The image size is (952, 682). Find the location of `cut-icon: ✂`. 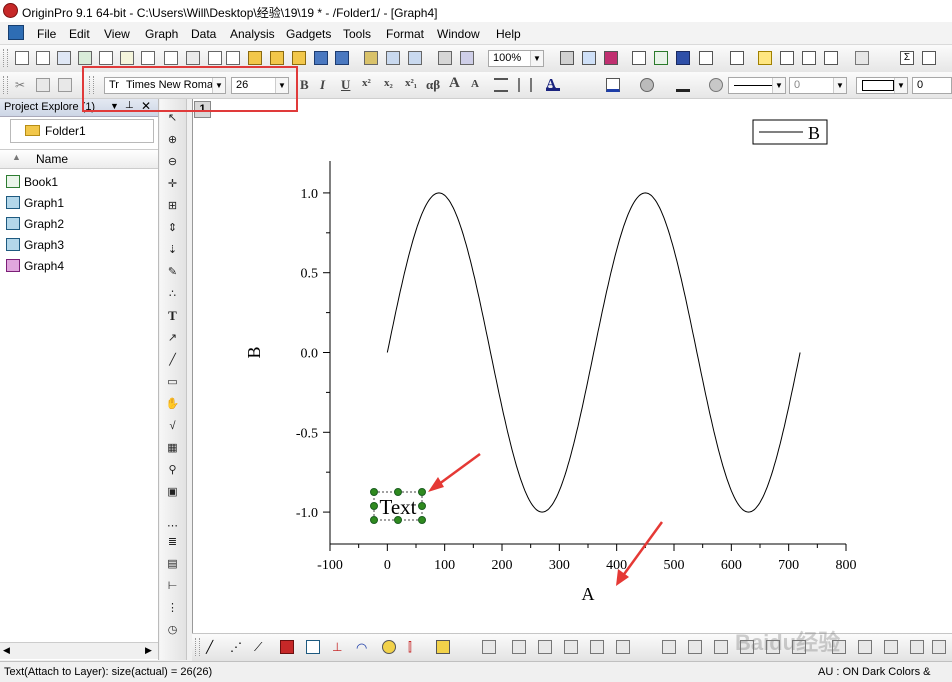

cut-icon: ✂ is located at coordinates (22, 85).